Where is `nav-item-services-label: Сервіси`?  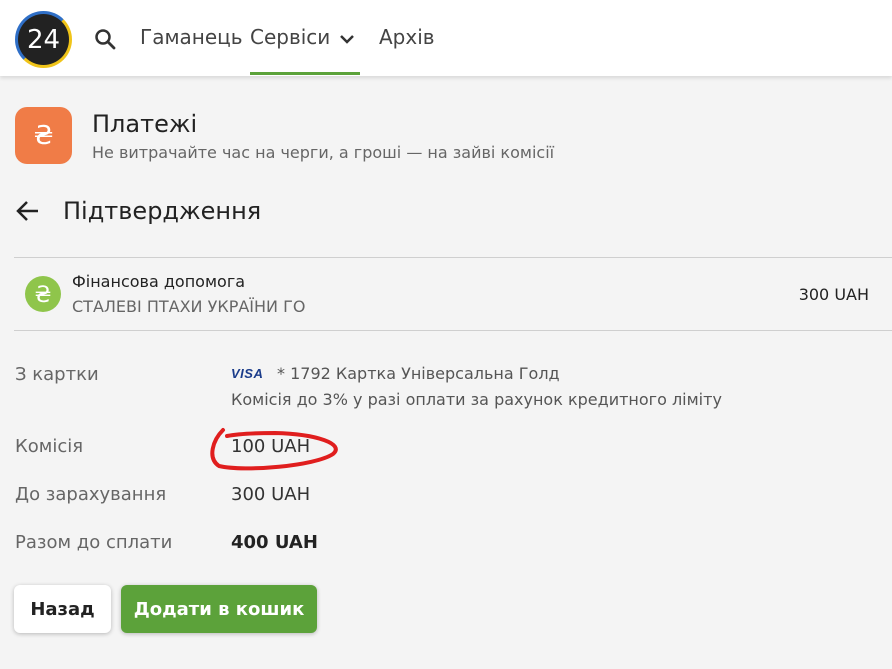 nav-item-services-label: Сервіси is located at coordinates (290, 37).